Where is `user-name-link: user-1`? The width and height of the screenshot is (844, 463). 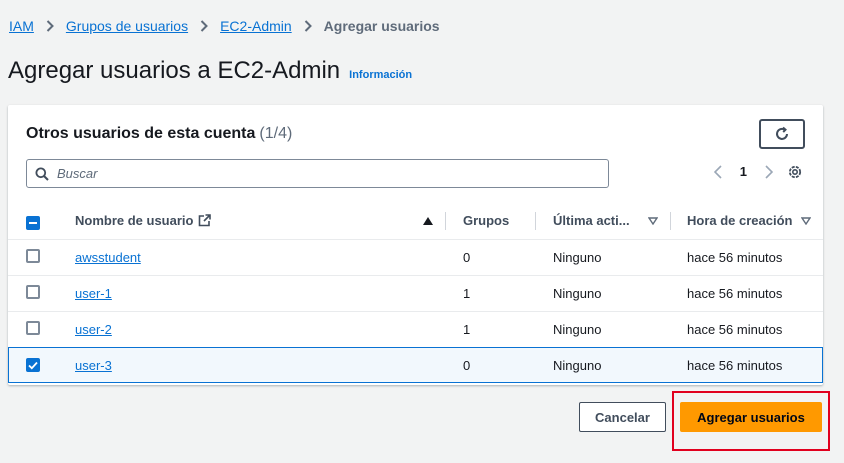
user-name-link: user-1 is located at coordinates (93, 293).